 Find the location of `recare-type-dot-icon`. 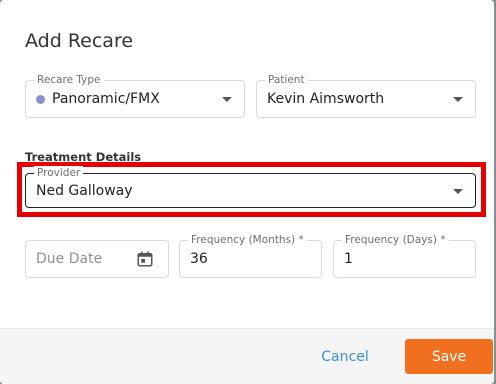

recare-type-dot-icon is located at coordinates (40, 99).